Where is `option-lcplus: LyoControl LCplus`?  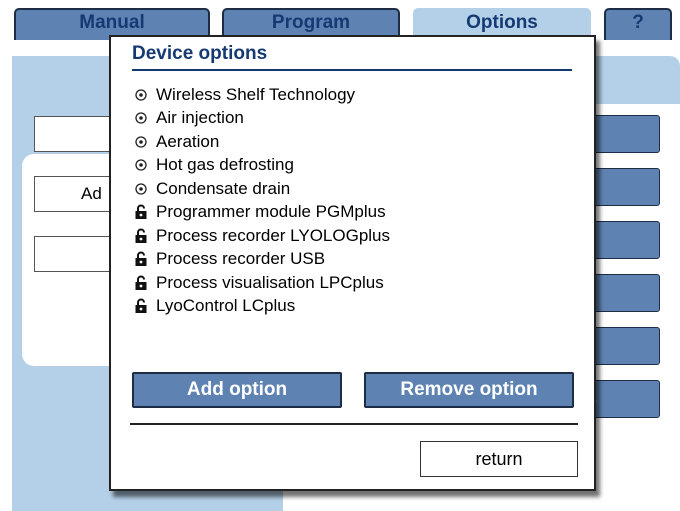
option-lcplus: LyoControl LCplus is located at coordinates (262, 307).